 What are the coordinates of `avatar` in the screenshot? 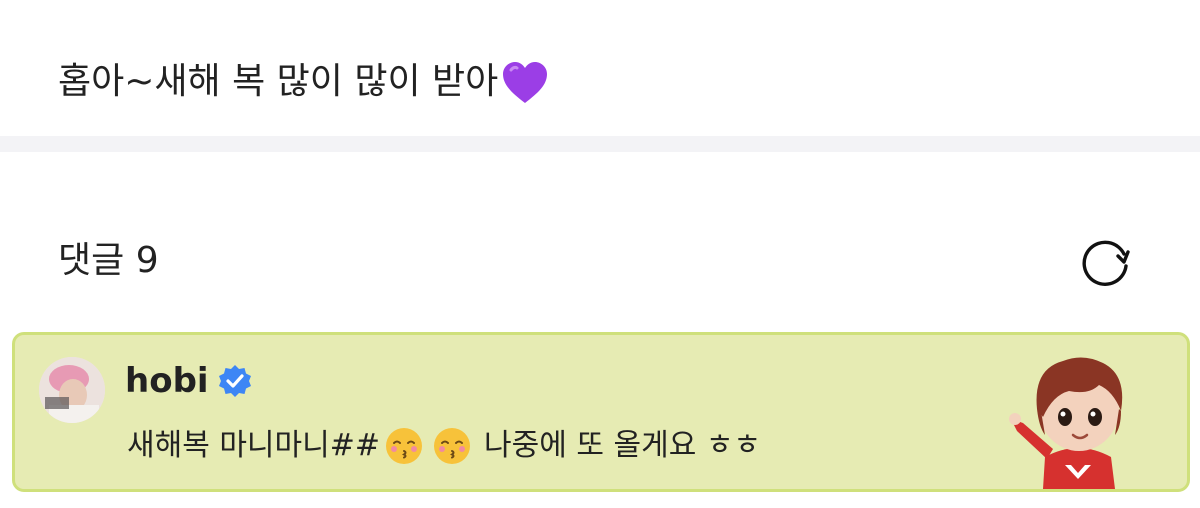 It's located at (72, 390).